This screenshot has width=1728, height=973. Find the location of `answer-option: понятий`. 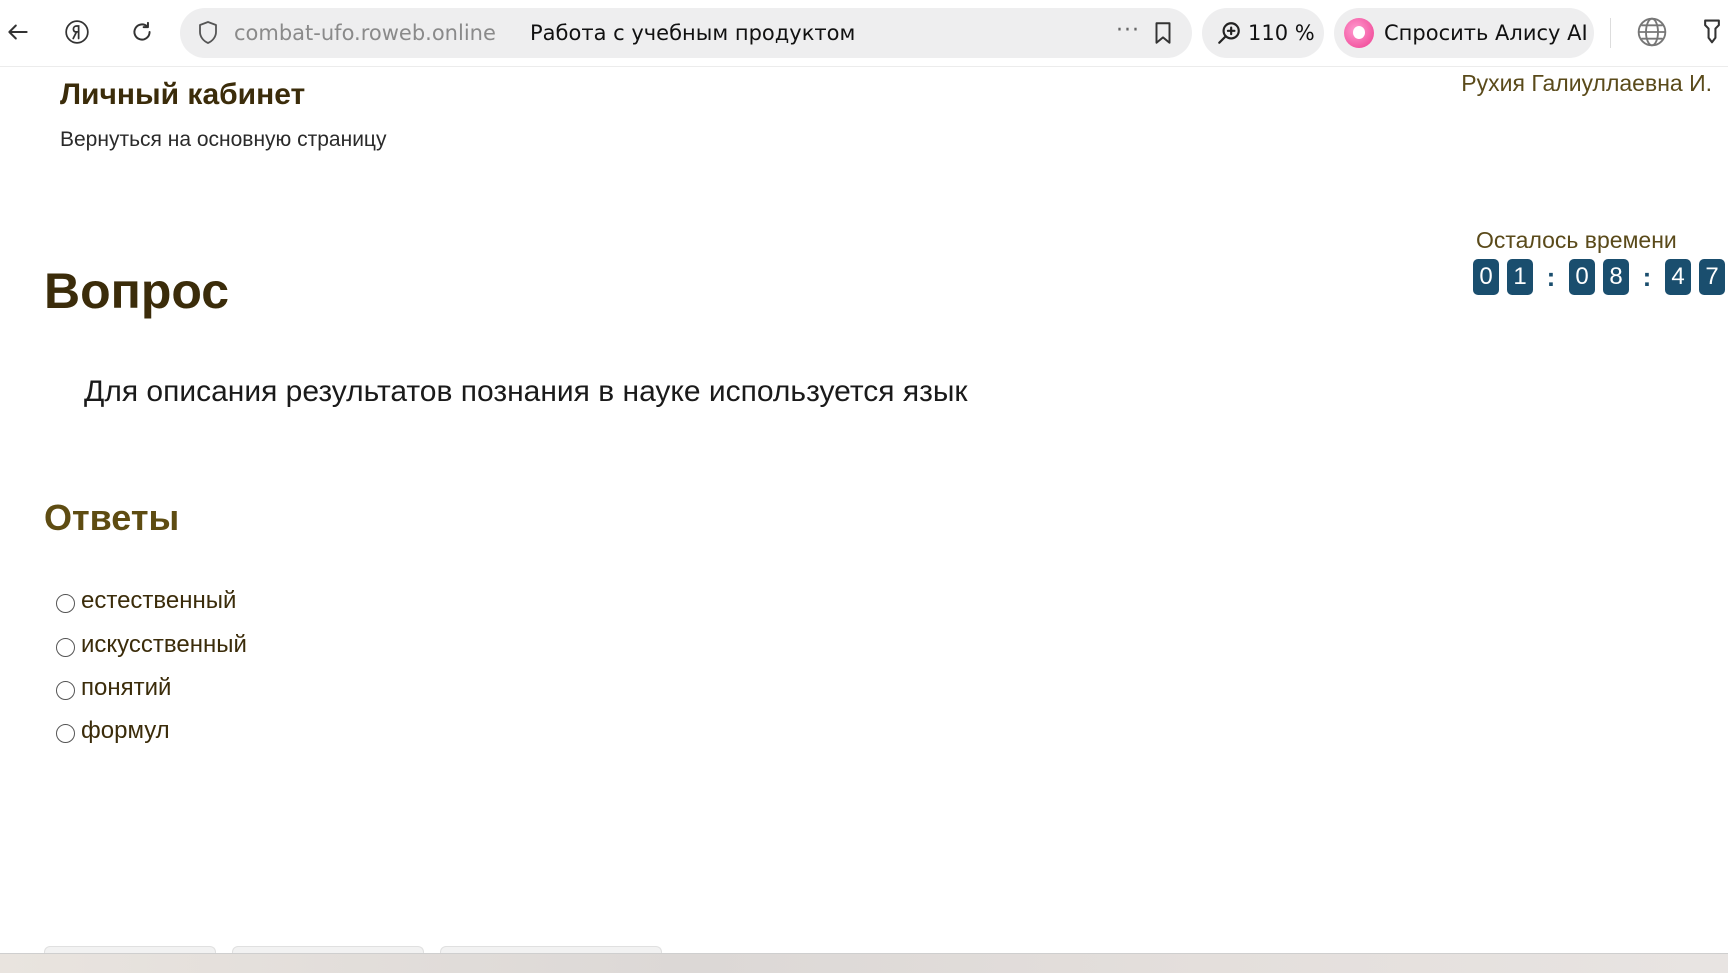

answer-option: понятий is located at coordinates (113, 688).